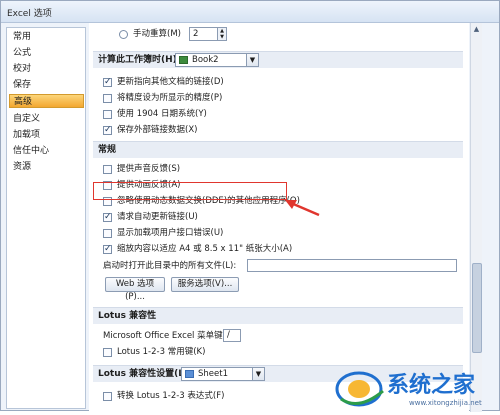  What do you see at coordinates (302, 208) in the screenshot?
I see `annotation-arrow-icon` at bounding box center [302, 208].